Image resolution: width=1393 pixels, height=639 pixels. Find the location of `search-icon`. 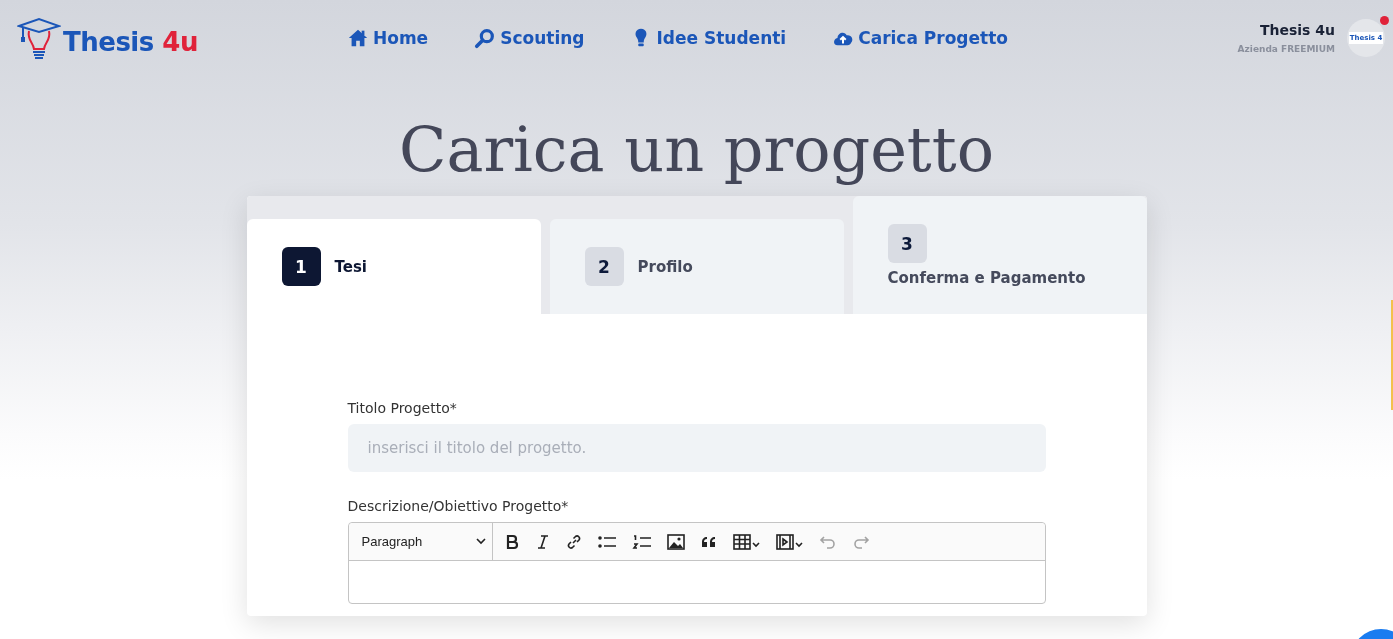

search-icon is located at coordinates (485, 37).